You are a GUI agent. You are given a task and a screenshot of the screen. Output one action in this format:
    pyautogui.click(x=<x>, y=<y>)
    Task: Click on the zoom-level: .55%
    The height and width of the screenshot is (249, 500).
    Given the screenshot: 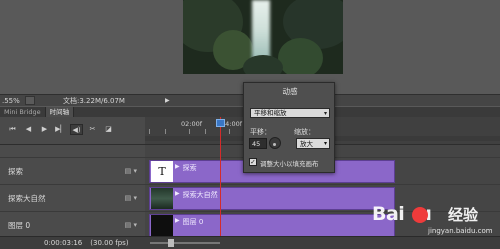 What is the action you would take?
    pyautogui.click(x=11, y=101)
    